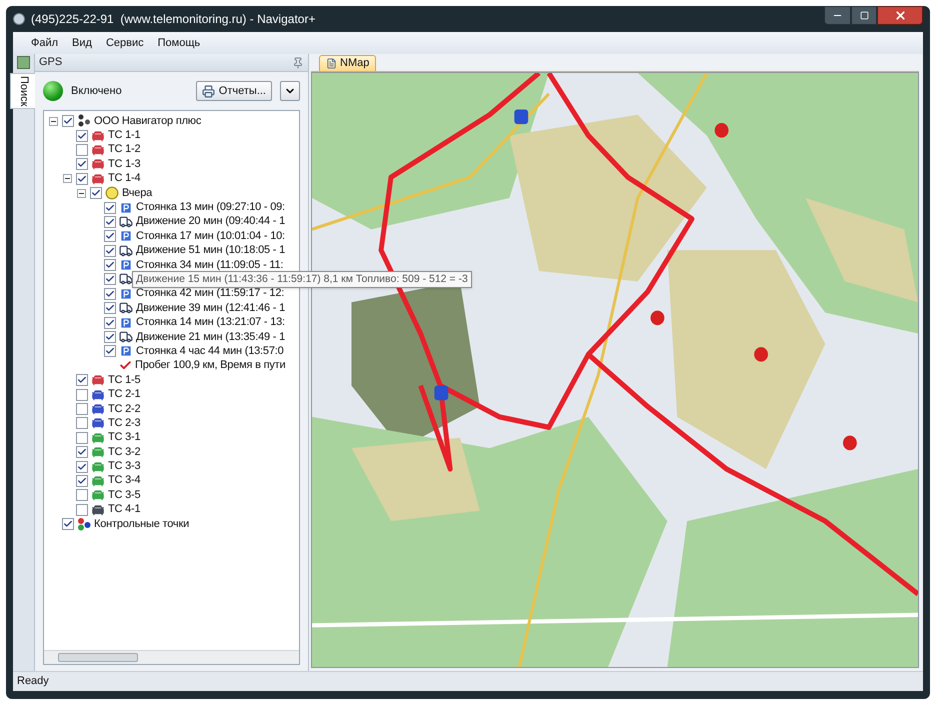 Image resolution: width=936 pixels, height=705 pixels. Describe the element at coordinates (211, 250) in the screenshot. I see `tree-item: Движение 51 мин (10:18:05 - 1` at that location.